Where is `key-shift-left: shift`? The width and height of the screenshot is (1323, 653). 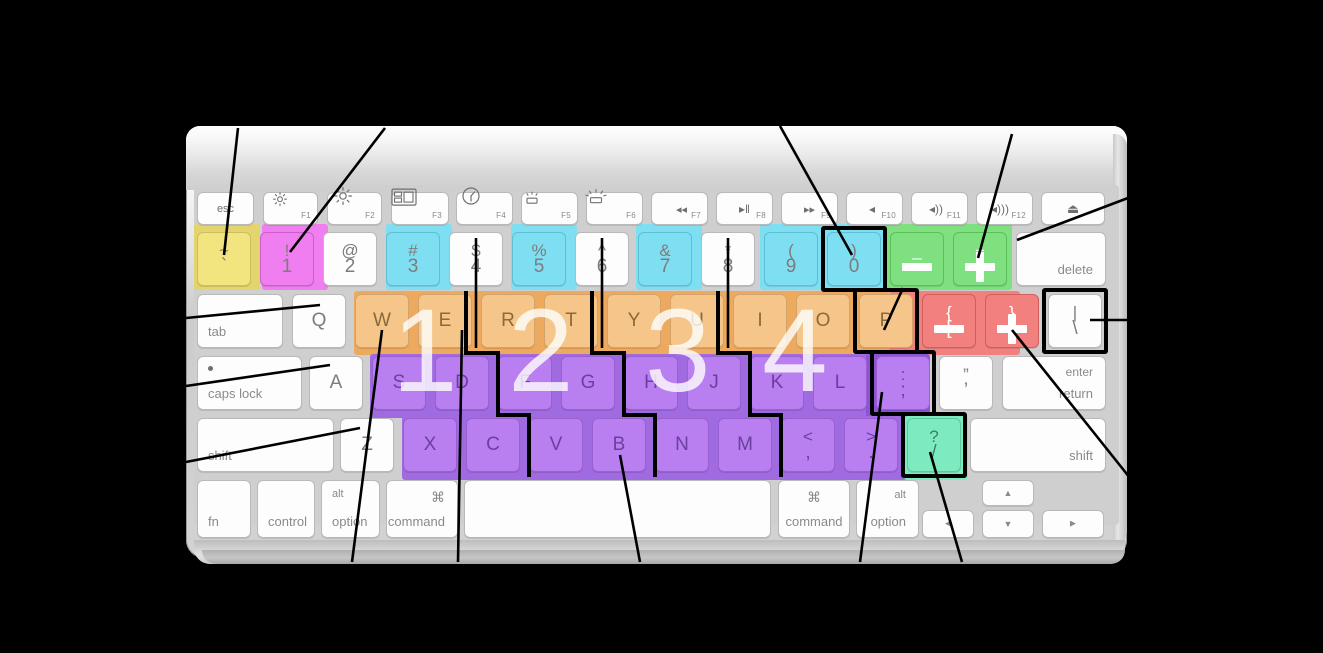 key-shift-left: shift is located at coordinates (265, 445).